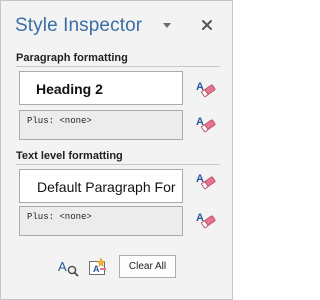 This screenshot has height=300, width=320. Describe the element at coordinates (72, 58) in the screenshot. I see `paragraph-formatting-label: Paragraph formatting` at that location.